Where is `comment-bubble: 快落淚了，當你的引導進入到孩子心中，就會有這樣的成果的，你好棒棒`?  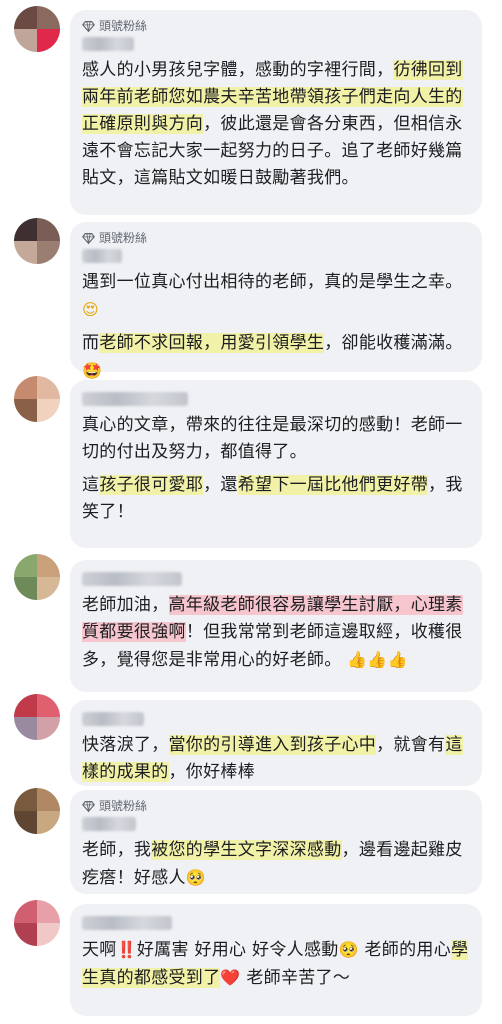 comment-bubble: 快落淚了，當你的引導進入到孩子心中，就會有這樣的成果的，你好棒棒 is located at coordinates (276, 743).